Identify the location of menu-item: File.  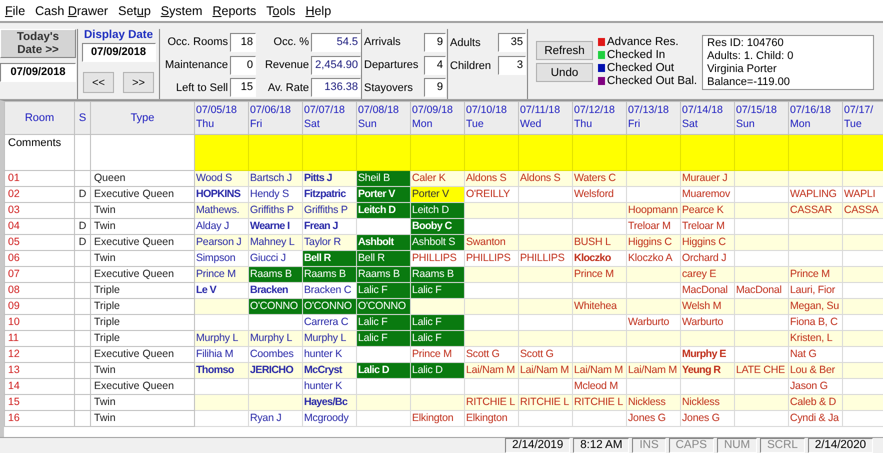
(18, 11).